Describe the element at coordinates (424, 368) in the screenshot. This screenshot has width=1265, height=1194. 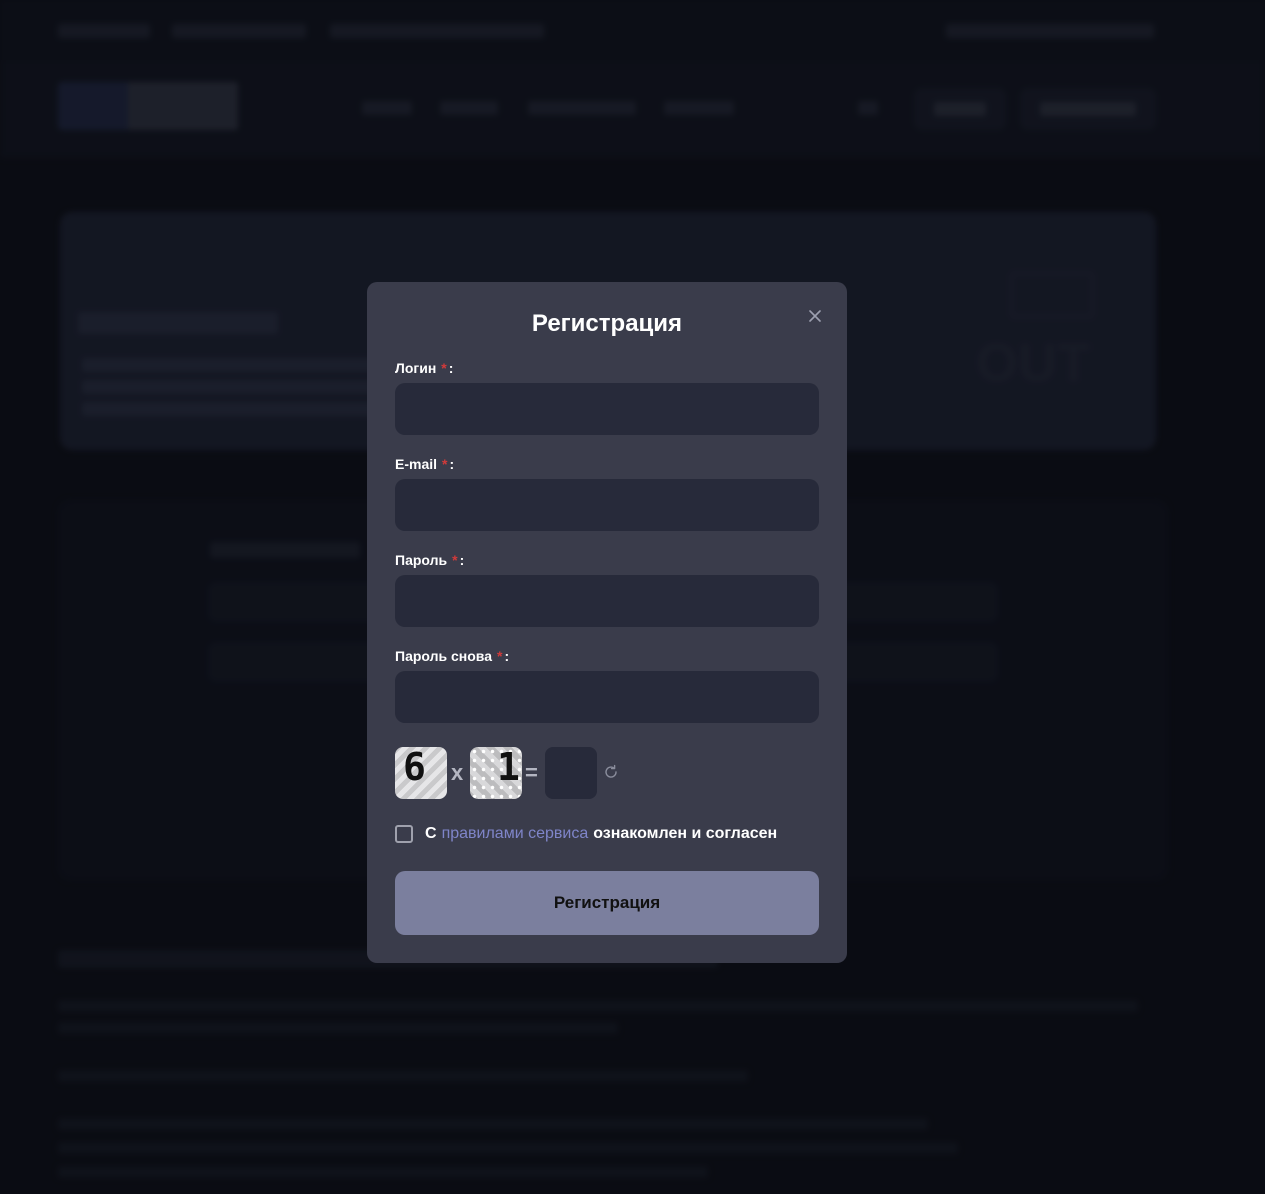
I see `login-label: Логин *:` at that location.